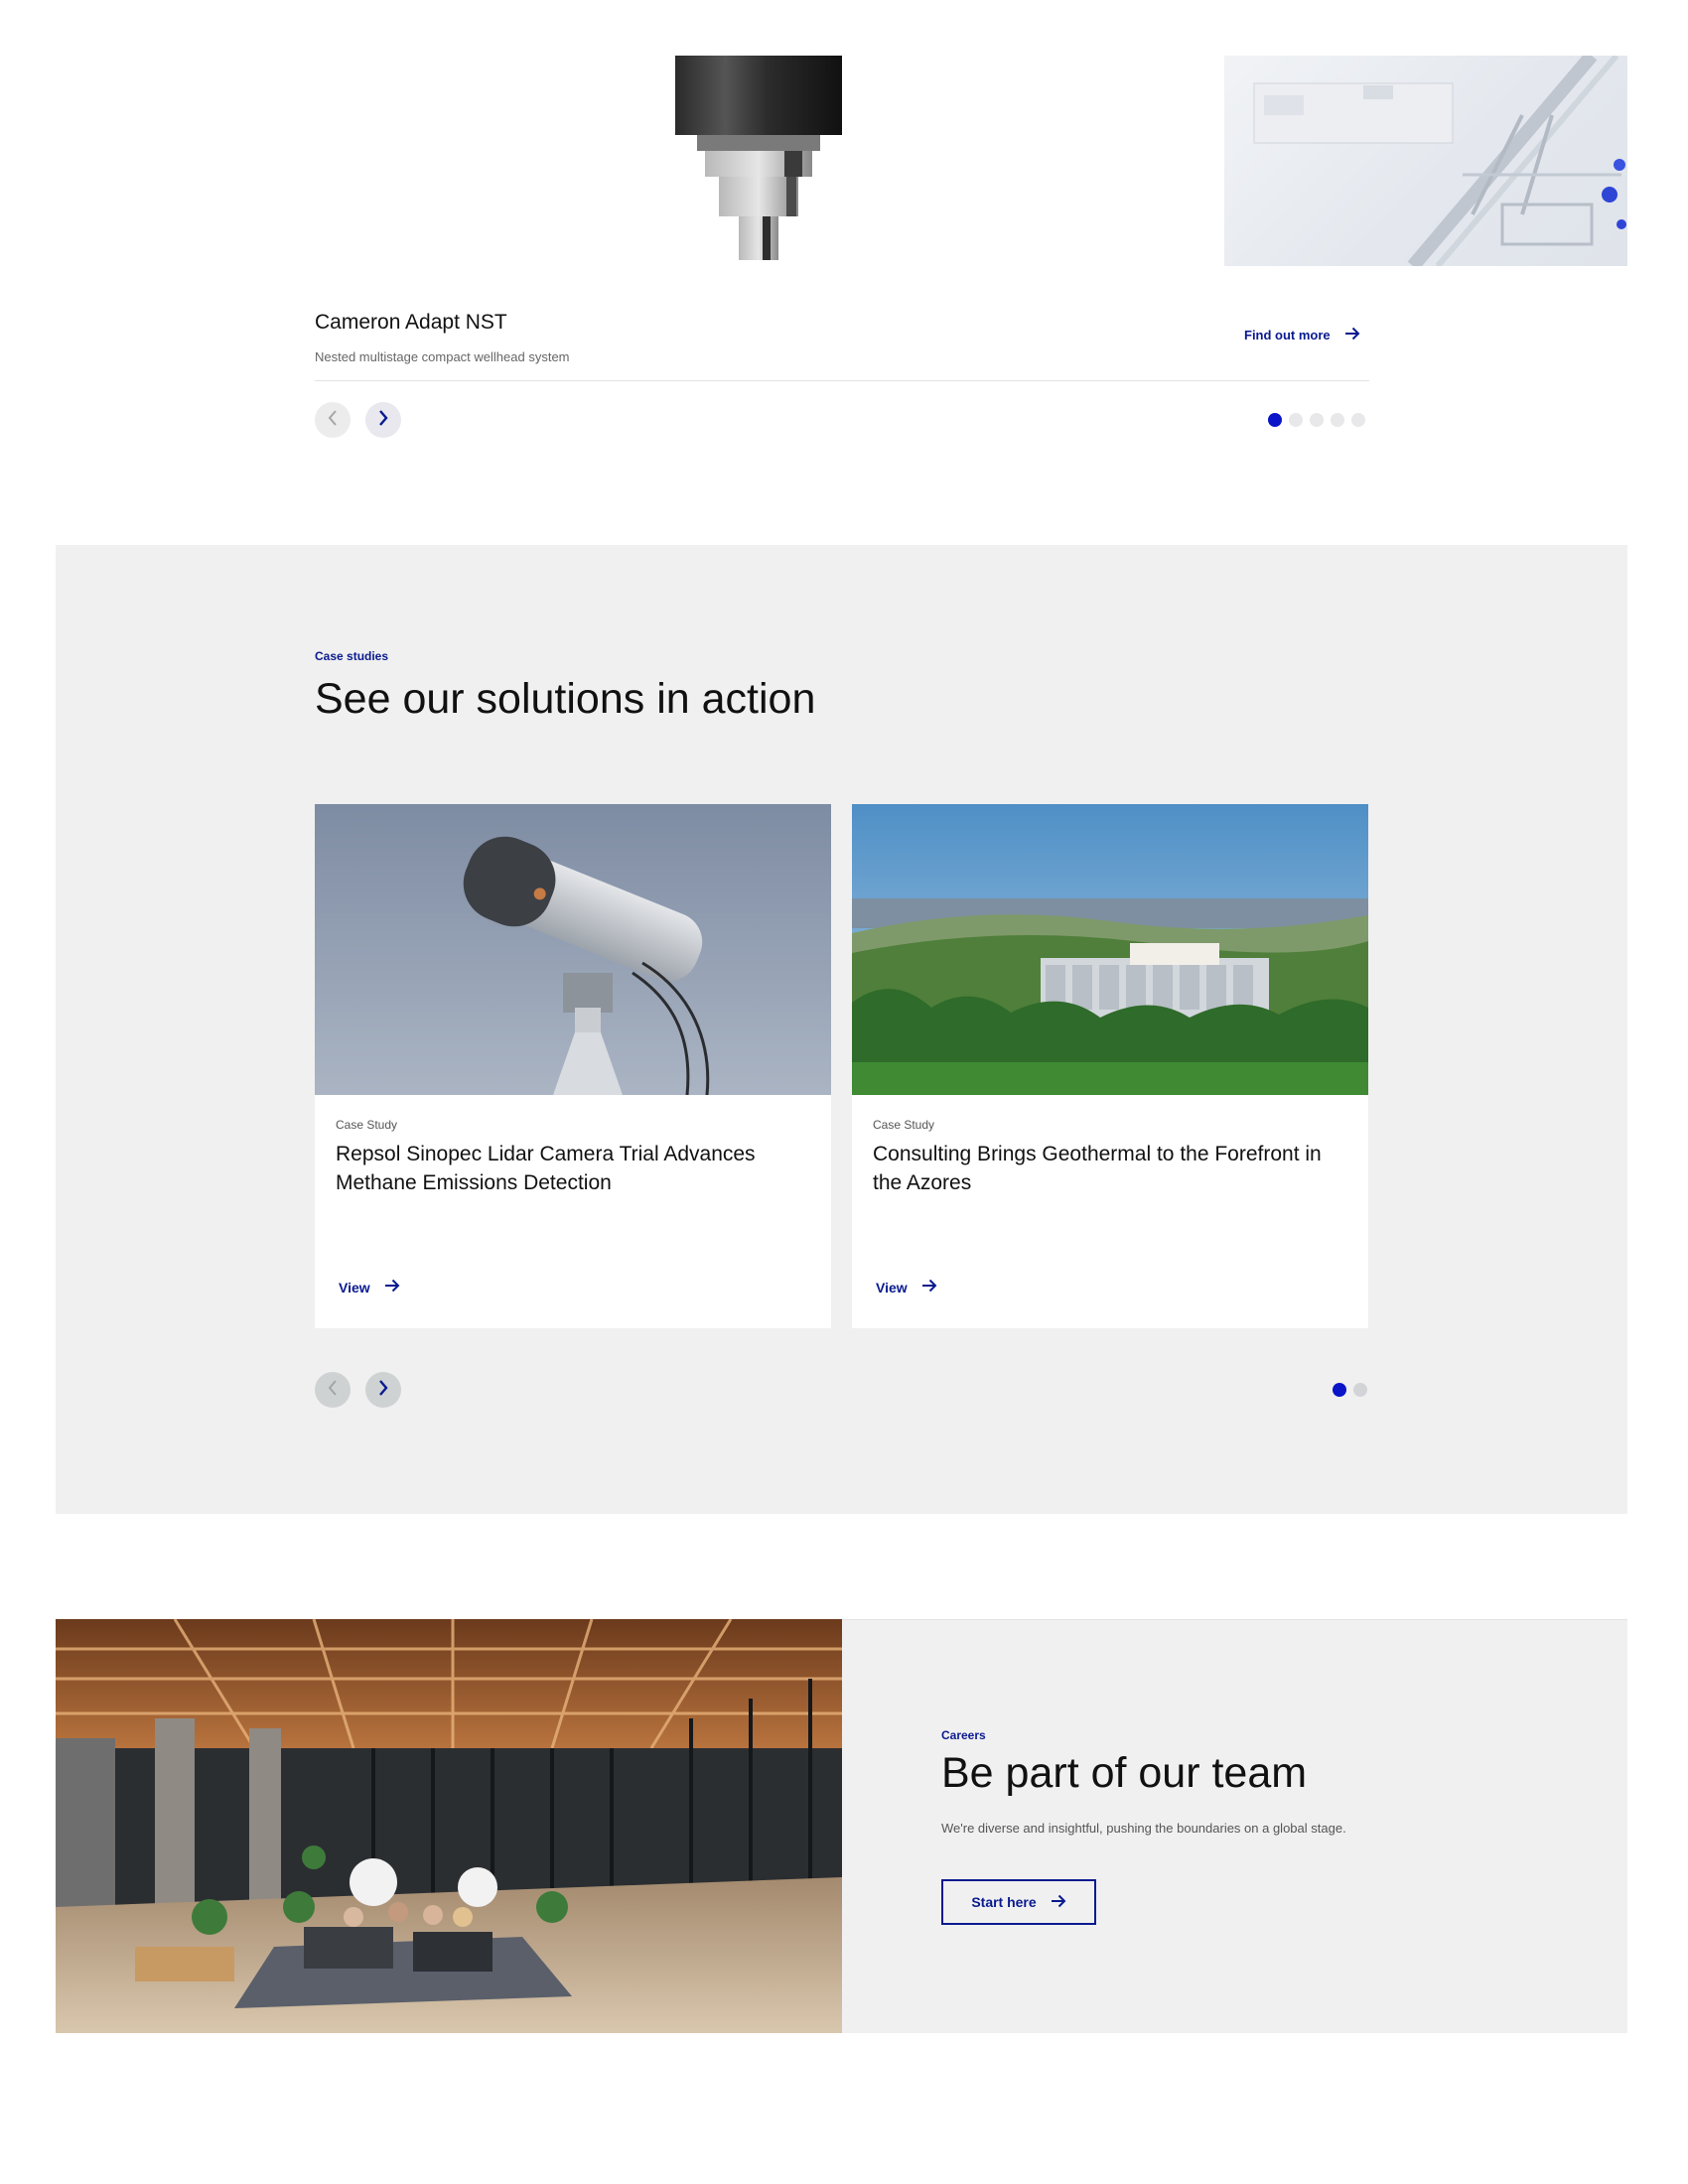  Describe the element at coordinates (1124, 1773) in the screenshot. I see `careers-heading: Be part of our team` at that location.